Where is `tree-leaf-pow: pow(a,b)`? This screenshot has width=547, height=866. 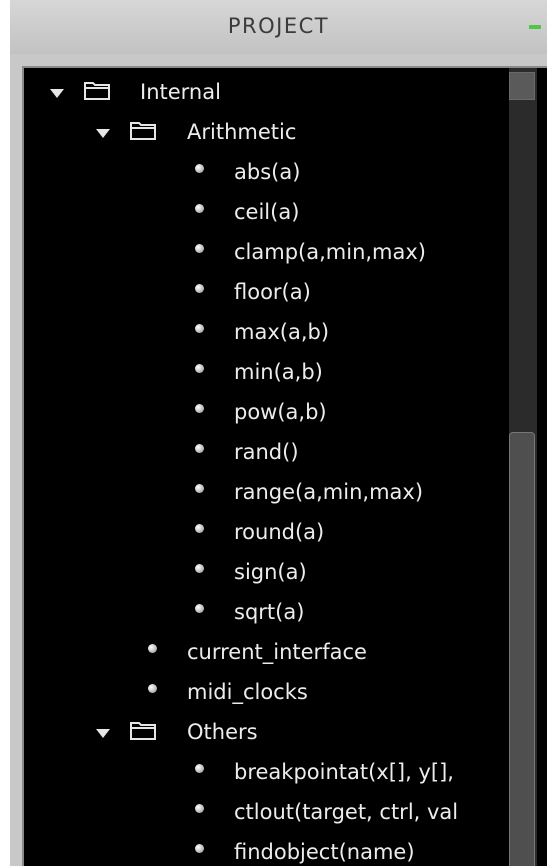
tree-leaf-pow: pow(a,b) is located at coordinates (264, 412).